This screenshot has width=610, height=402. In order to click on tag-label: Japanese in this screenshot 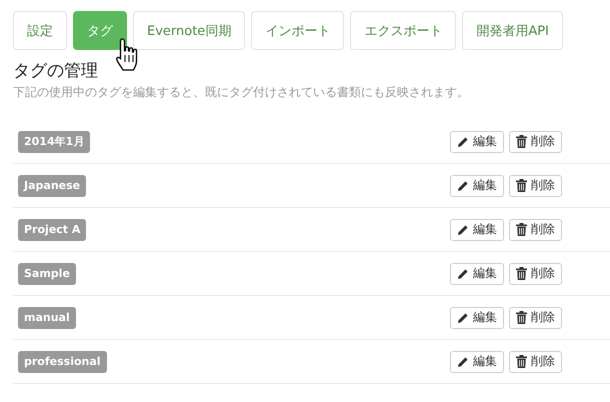, I will do `click(52, 185)`.